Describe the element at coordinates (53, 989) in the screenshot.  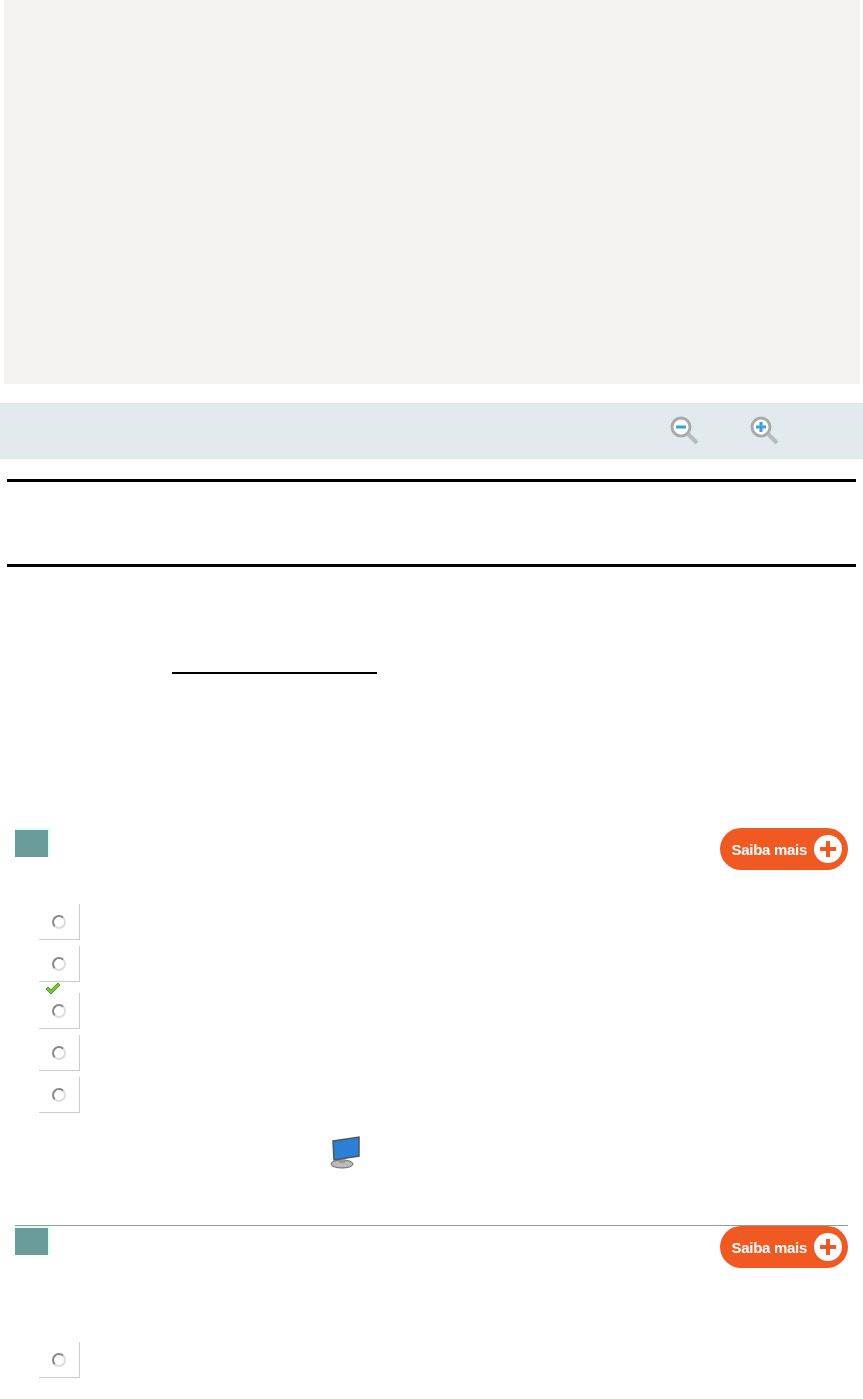
I see `check-icon` at that location.